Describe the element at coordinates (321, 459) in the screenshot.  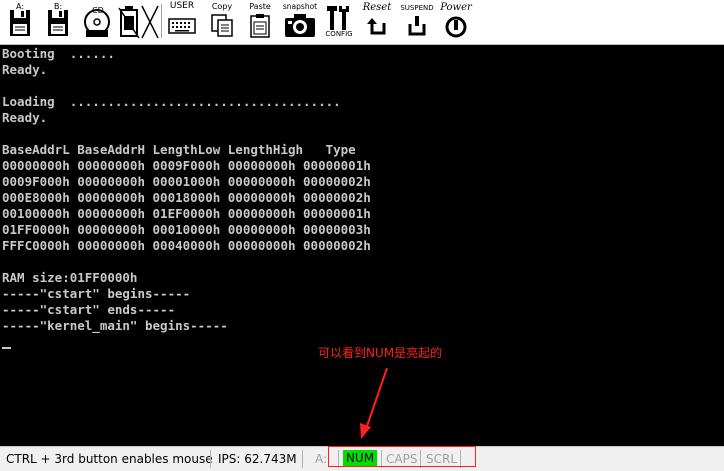
I see `drive-indicator: A:` at that location.